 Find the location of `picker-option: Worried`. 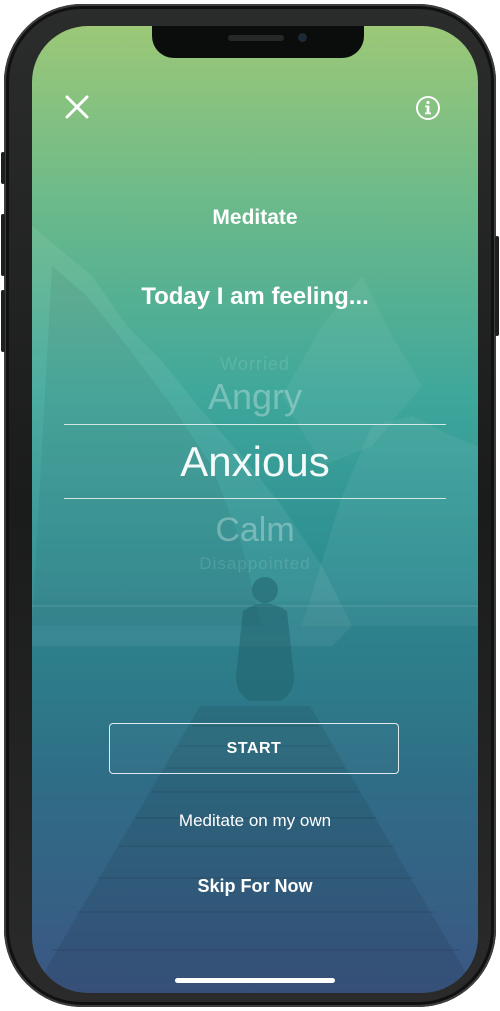

picker-option: Worried is located at coordinates (255, 364).